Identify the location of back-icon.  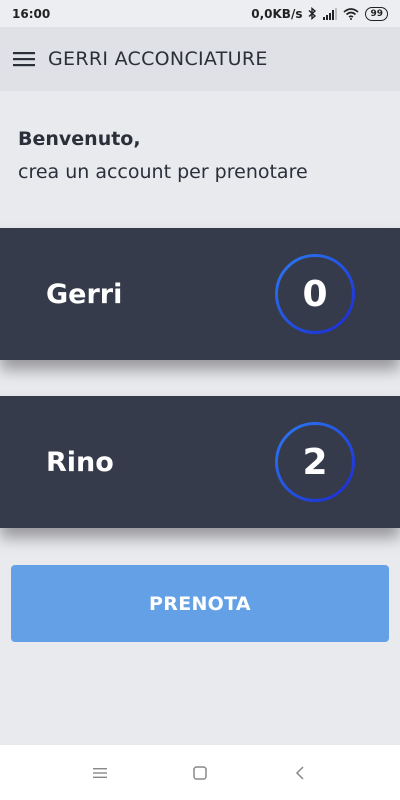
(300, 773).